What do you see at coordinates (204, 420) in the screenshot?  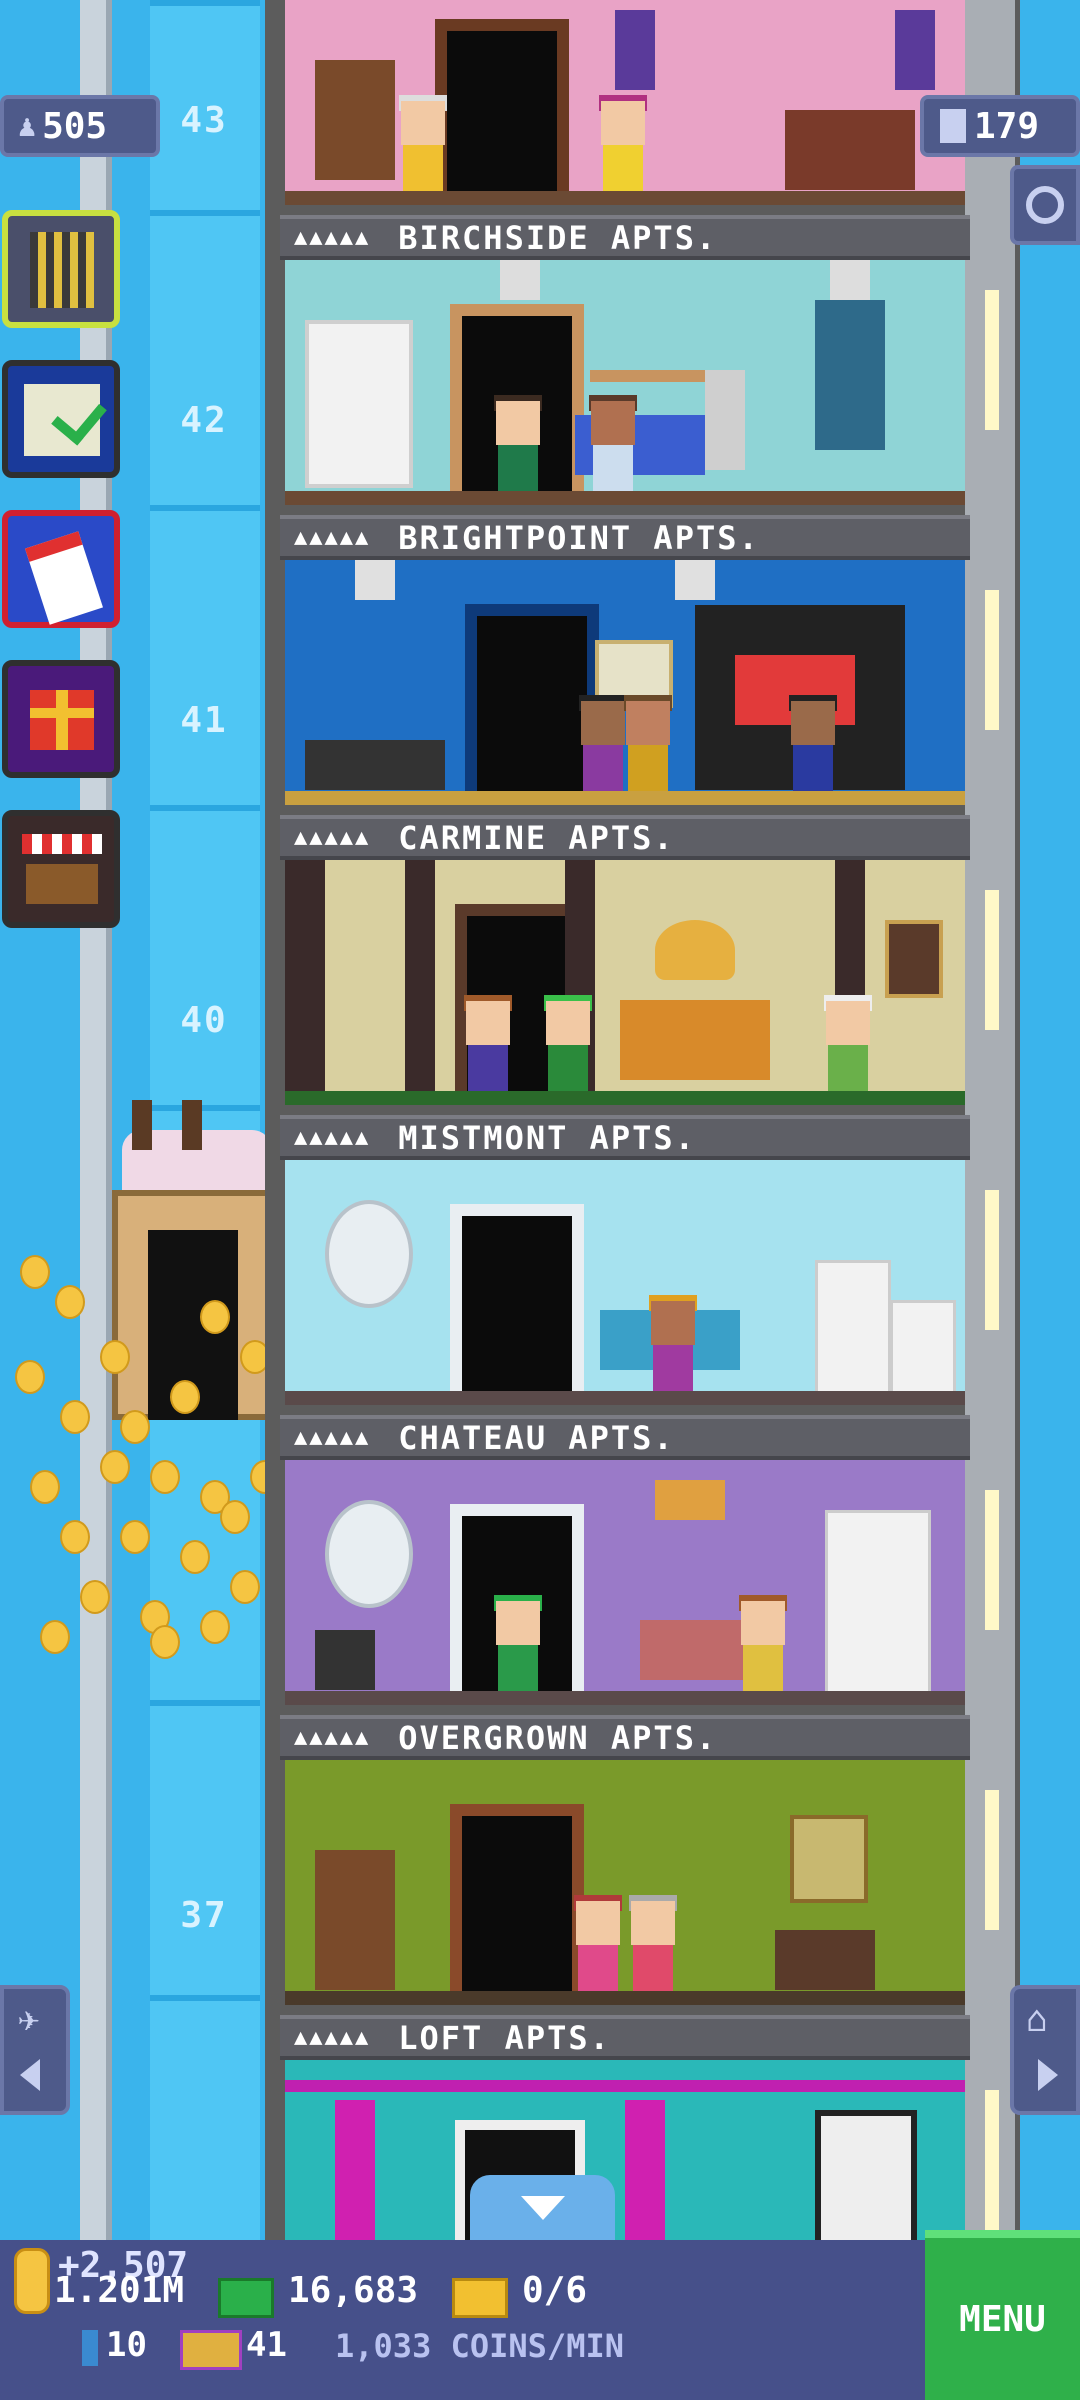 I see `shaft-floor-number: 42` at bounding box center [204, 420].